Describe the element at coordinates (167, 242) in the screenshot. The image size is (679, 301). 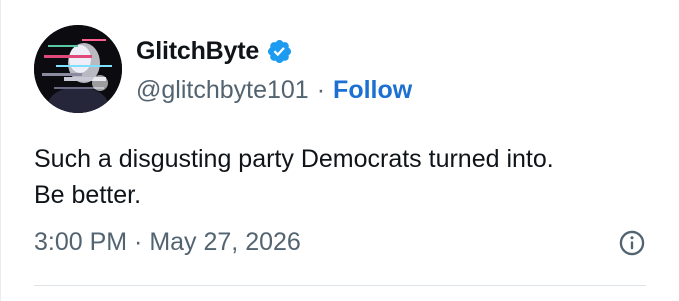
I see `timestamp-link: 3:00 PM · May 27, 2026` at that location.